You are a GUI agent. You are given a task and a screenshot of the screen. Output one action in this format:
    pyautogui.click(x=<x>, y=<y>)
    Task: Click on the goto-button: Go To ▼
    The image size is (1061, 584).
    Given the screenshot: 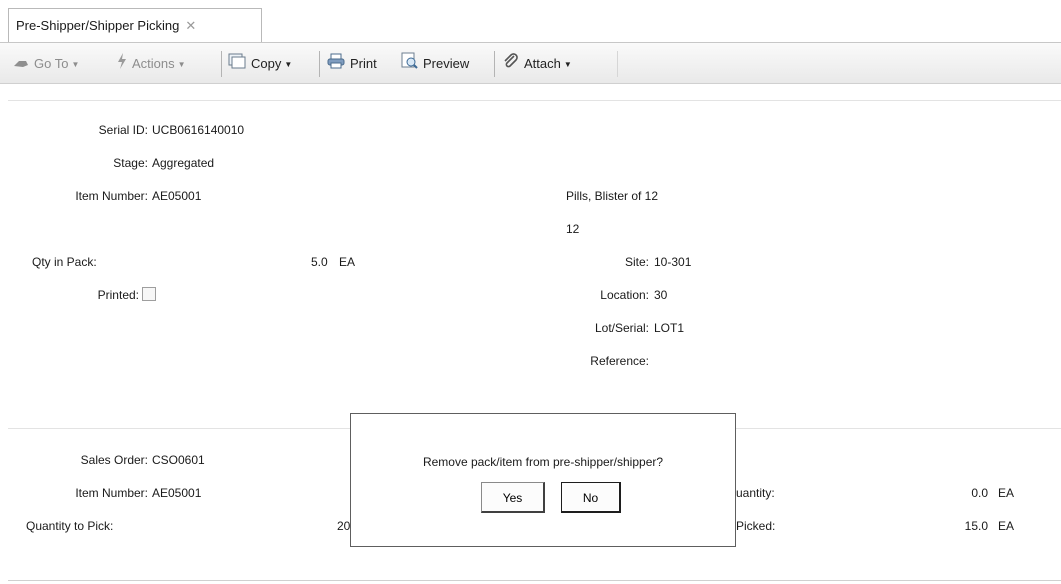 What is the action you would take?
    pyautogui.click(x=46, y=64)
    